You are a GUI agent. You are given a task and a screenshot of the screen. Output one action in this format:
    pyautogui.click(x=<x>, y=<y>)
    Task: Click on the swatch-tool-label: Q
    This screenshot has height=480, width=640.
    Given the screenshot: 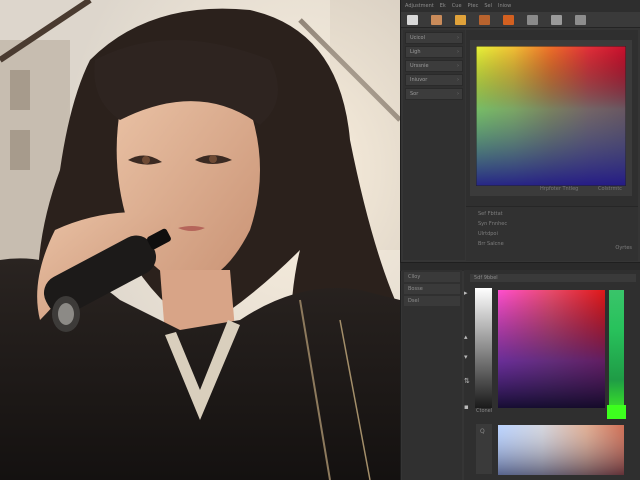 What is the action you would take?
    pyautogui.click(x=482, y=431)
    